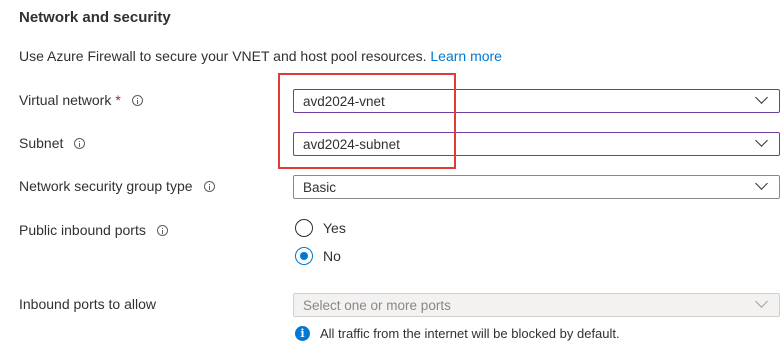 Image resolution: width=784 pixels, height=360 pixels. Describe the element at coordinates (318, 256) in the screenshot. I see `radio-option-no: No` at that location.